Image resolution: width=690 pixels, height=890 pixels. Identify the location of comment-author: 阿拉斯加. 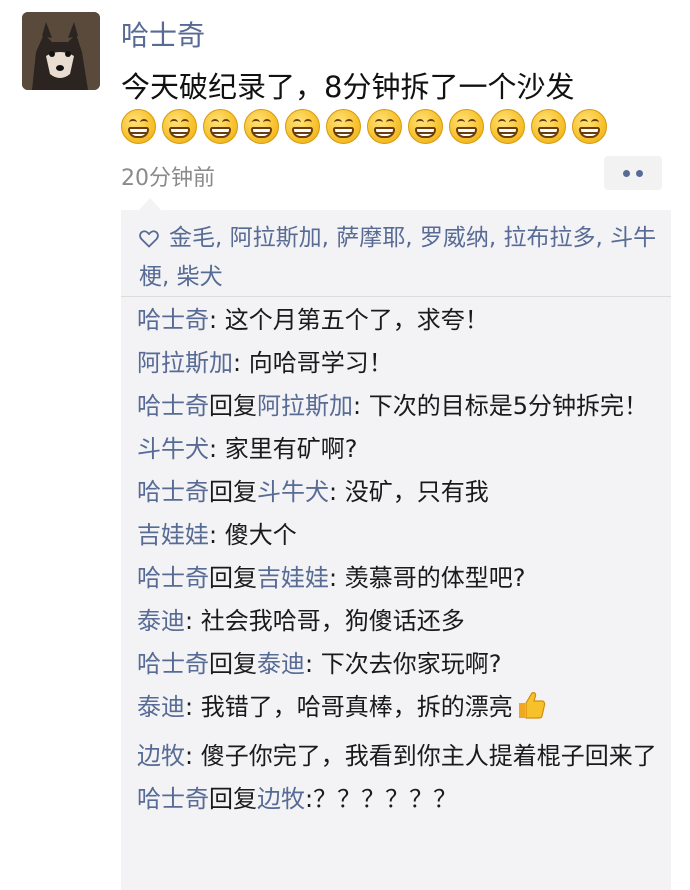
(185, 363).